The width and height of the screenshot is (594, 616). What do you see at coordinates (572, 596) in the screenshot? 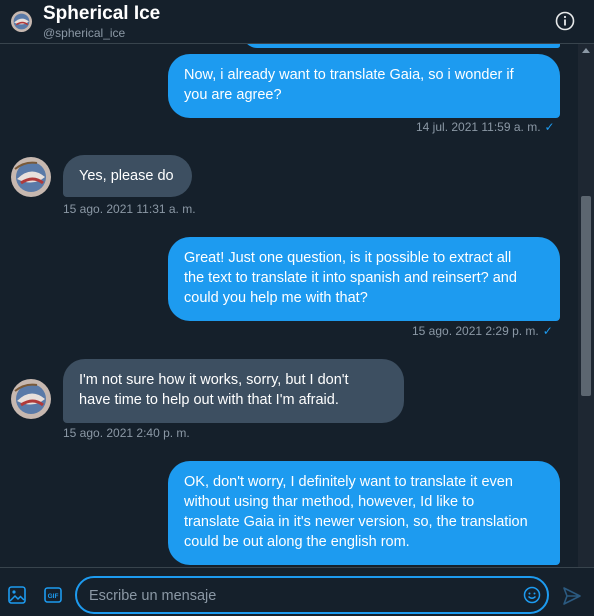
I see `send-icon` at bounding box center [572, 596].